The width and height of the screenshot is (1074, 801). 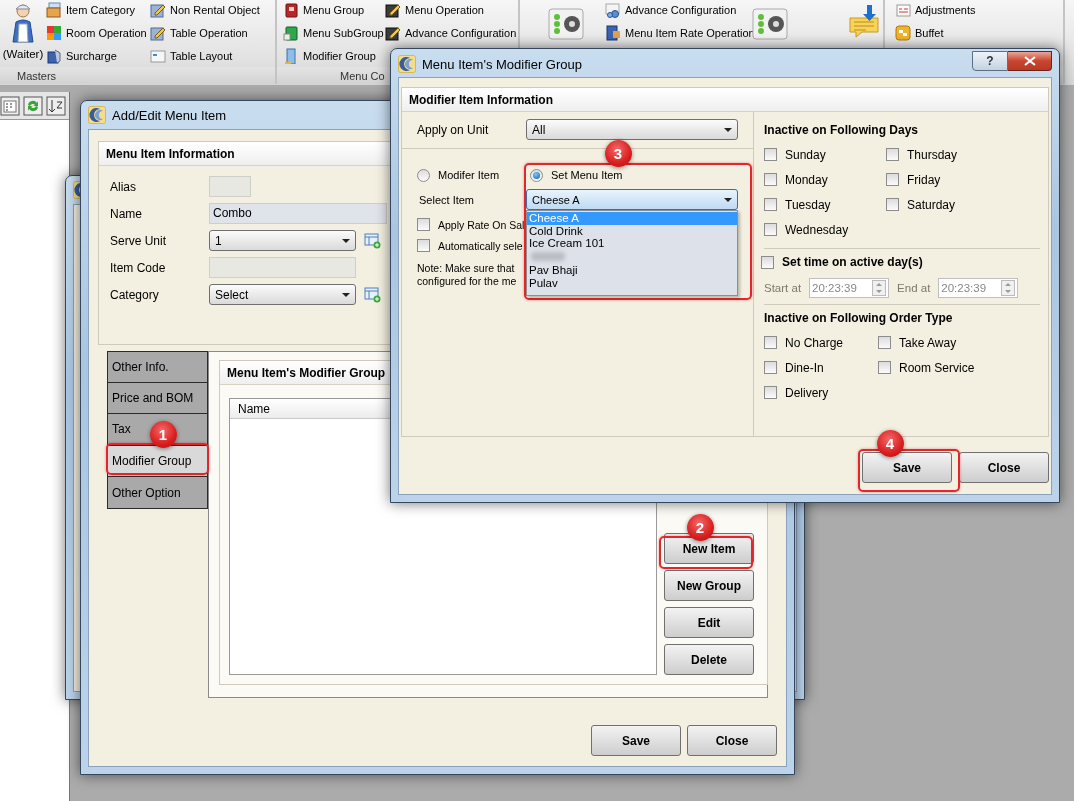 What do you see at coordinates (632, 270) in the screenshot?
I see `dropdown-option: Pav Bhaji` at bounding box center [632, 270].